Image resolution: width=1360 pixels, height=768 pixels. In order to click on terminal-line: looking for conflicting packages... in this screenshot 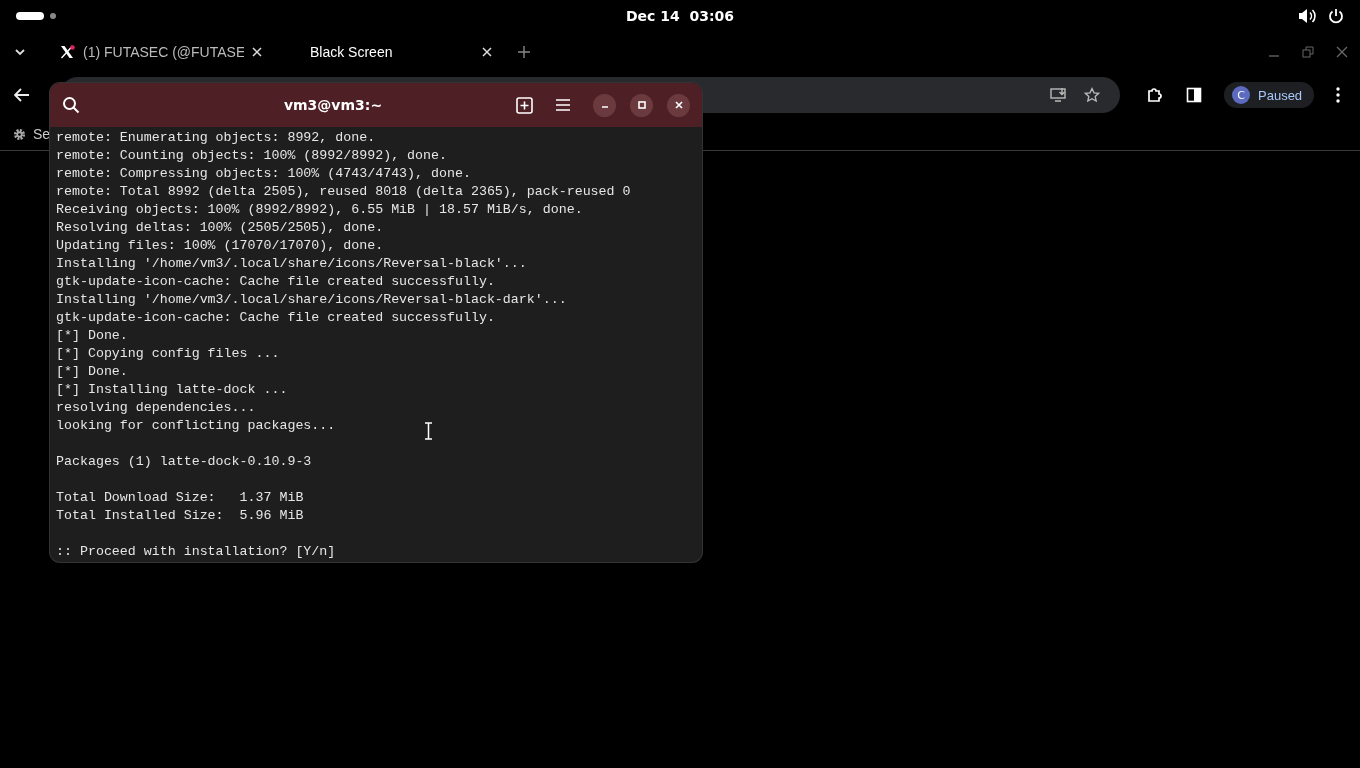, I will do `click(196, 426)`.